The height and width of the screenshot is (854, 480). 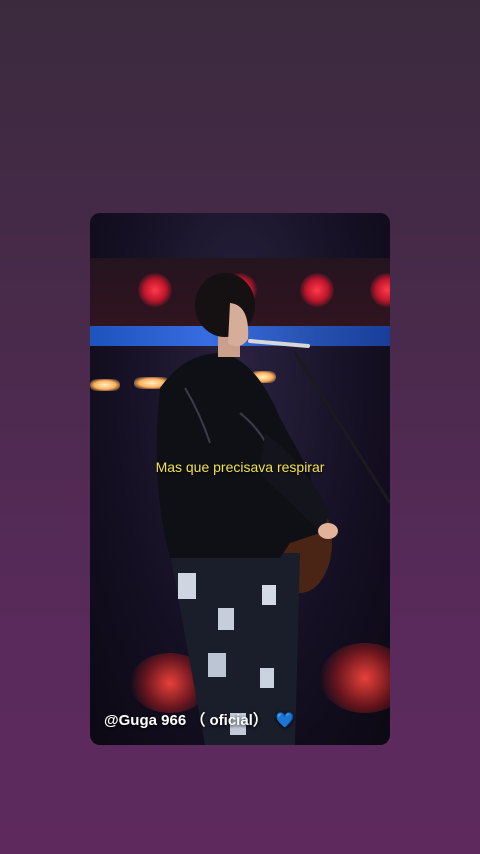 I want to click on lyric-caption: Mas que precisava respirar, so click(x=240, y=467).